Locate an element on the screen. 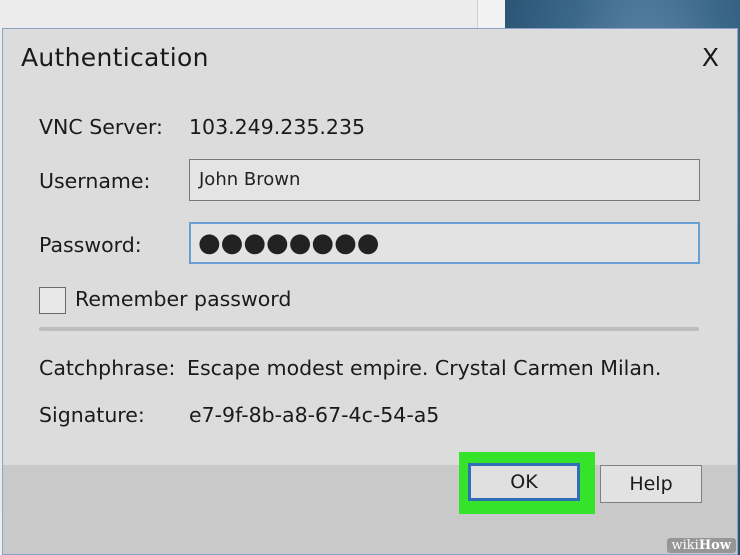 The image size is (740, 555). remember-password-label: Remember password is located at coordinates (183, 299).